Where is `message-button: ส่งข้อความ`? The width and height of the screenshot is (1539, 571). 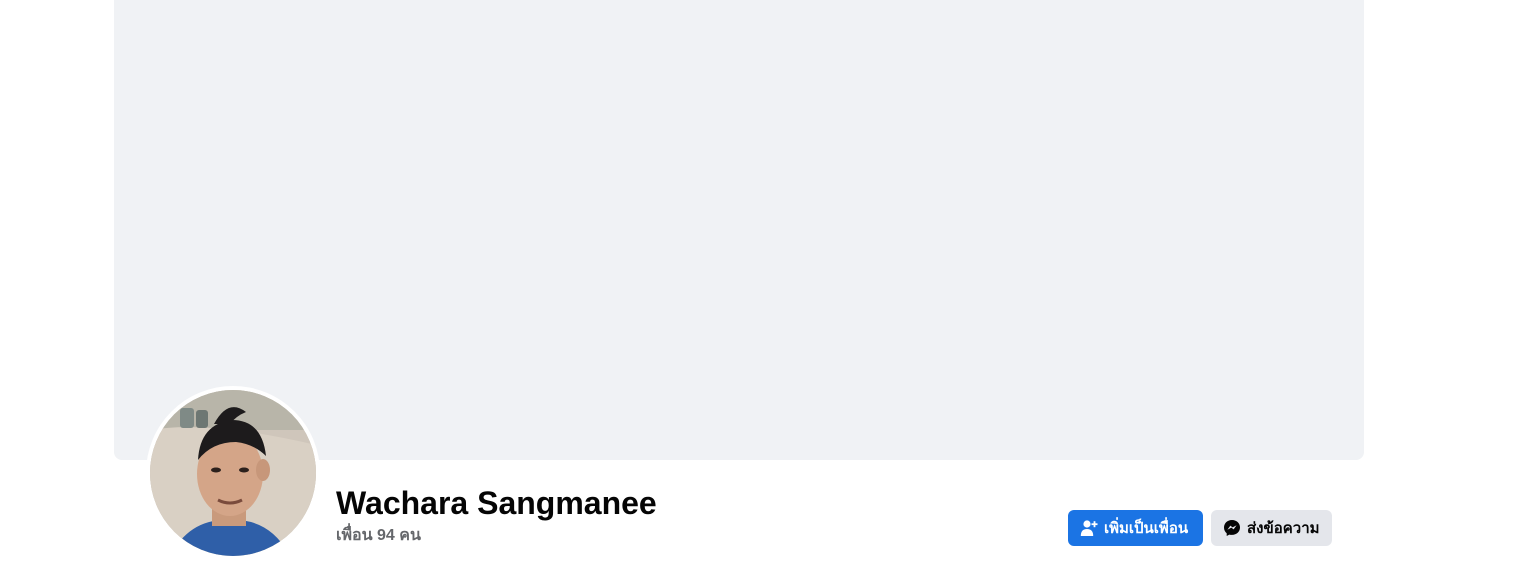
message-button: ส่งข้อความ is located at coordinates (1271, 528).